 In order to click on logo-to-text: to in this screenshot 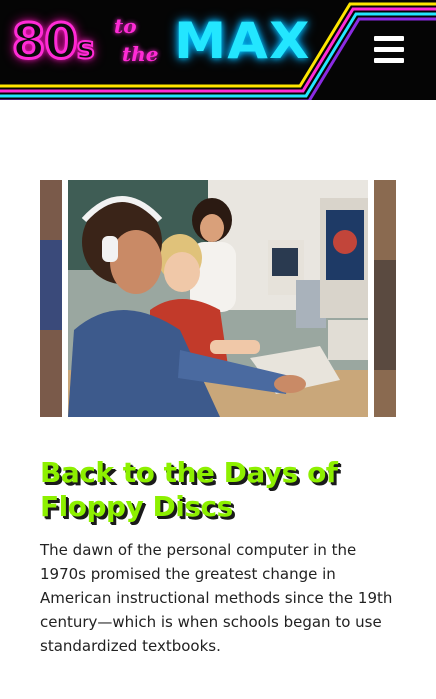, I will do `click(125, 26)`.